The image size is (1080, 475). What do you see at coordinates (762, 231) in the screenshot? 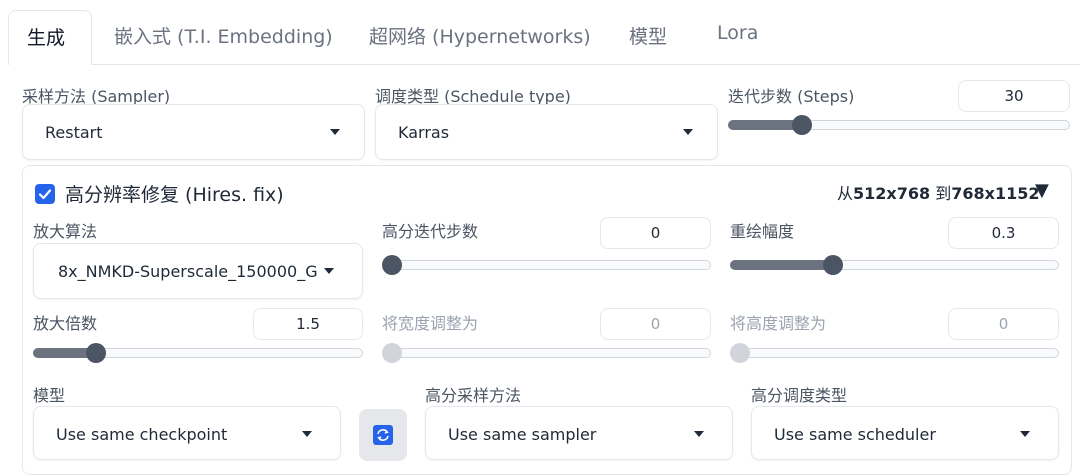
I see `denoise-label: 重绘幅度` at bounding box center [762, 231].